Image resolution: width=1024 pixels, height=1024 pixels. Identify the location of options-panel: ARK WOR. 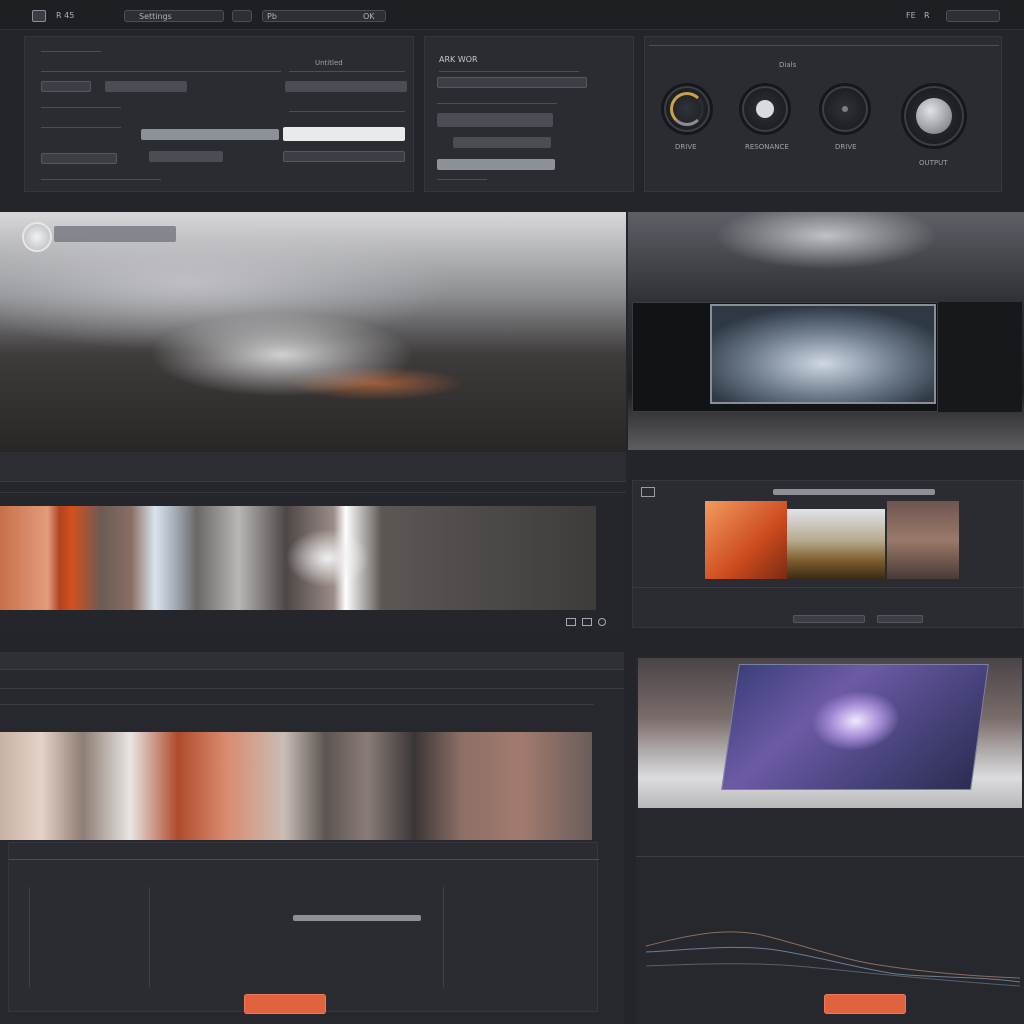
(529, 114).